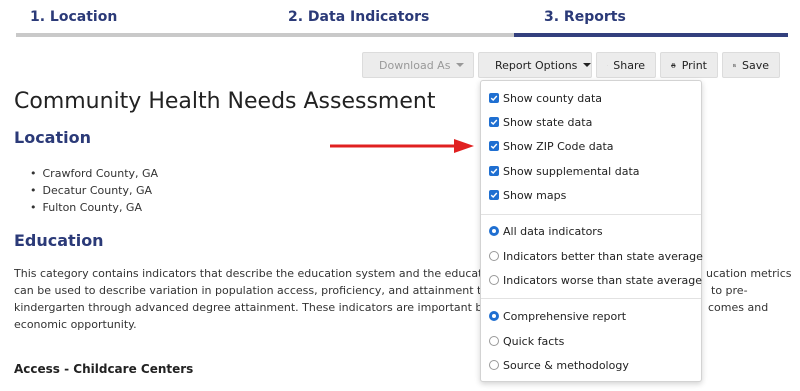  What do you see at coordinates (558, 146) in the screenshot?
I see `menu-item-label: Show ZIP Code data` at bounding box center [558, 146].